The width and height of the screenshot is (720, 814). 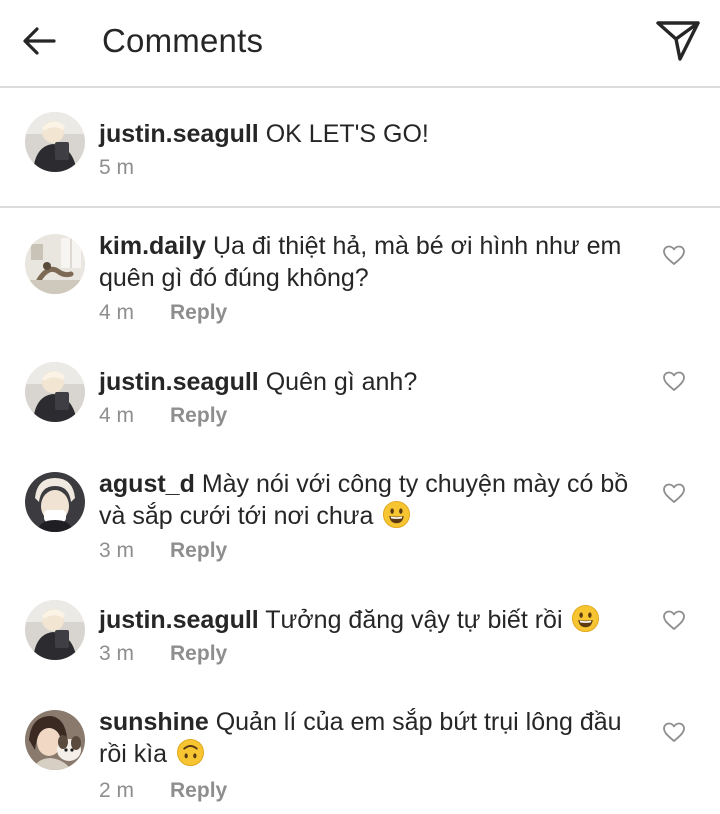 What do you see at coordinates (360, 207) in the screenshot?
I see `caption-divider` at bounding box center [360, 207].